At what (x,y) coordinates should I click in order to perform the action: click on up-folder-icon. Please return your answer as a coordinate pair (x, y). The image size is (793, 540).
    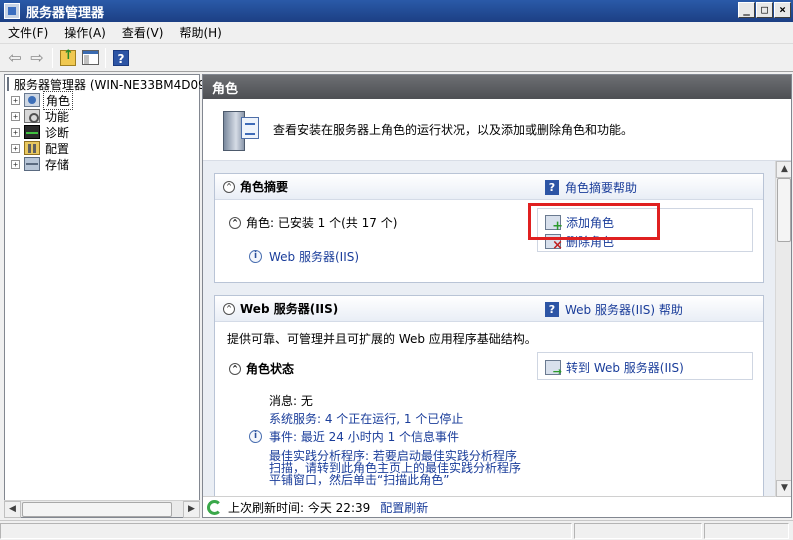
    Looking at the image, I should click on (68, 57).